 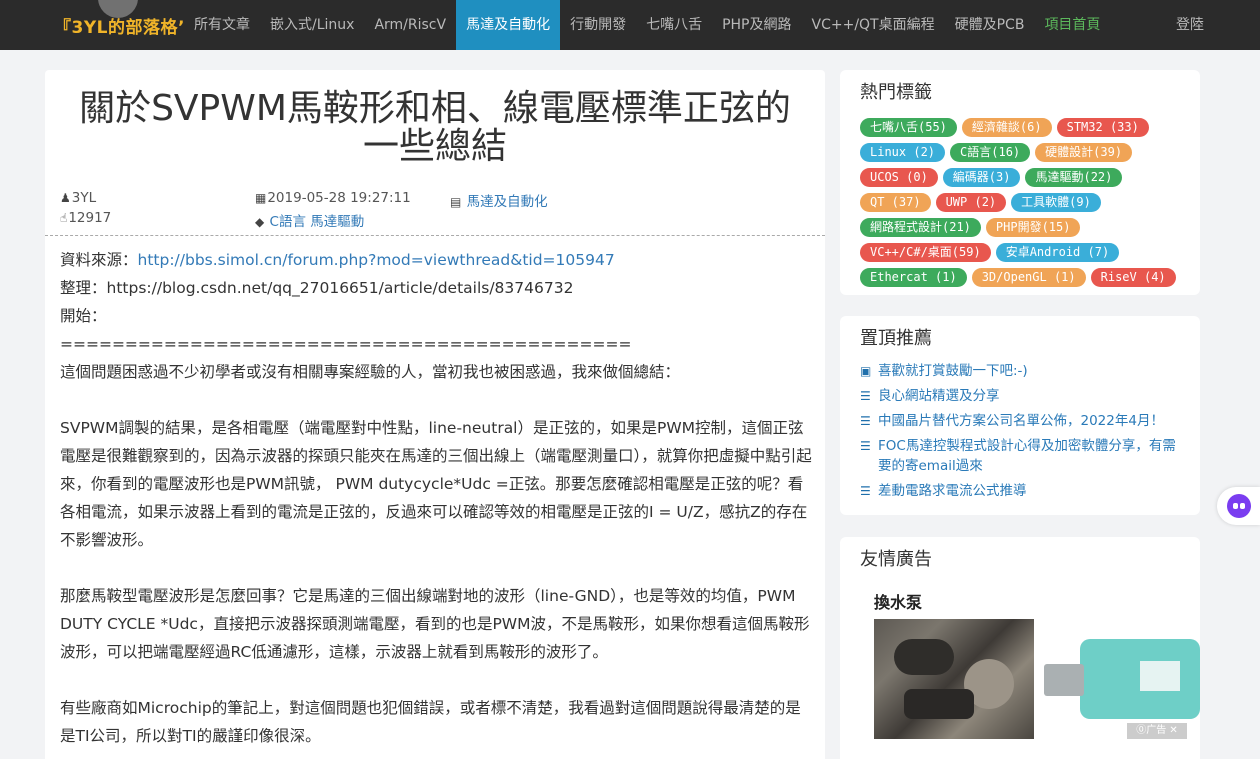 I want to click on ad-close-badge: ⓪广告 ✕, so click(x=1157, y=731).